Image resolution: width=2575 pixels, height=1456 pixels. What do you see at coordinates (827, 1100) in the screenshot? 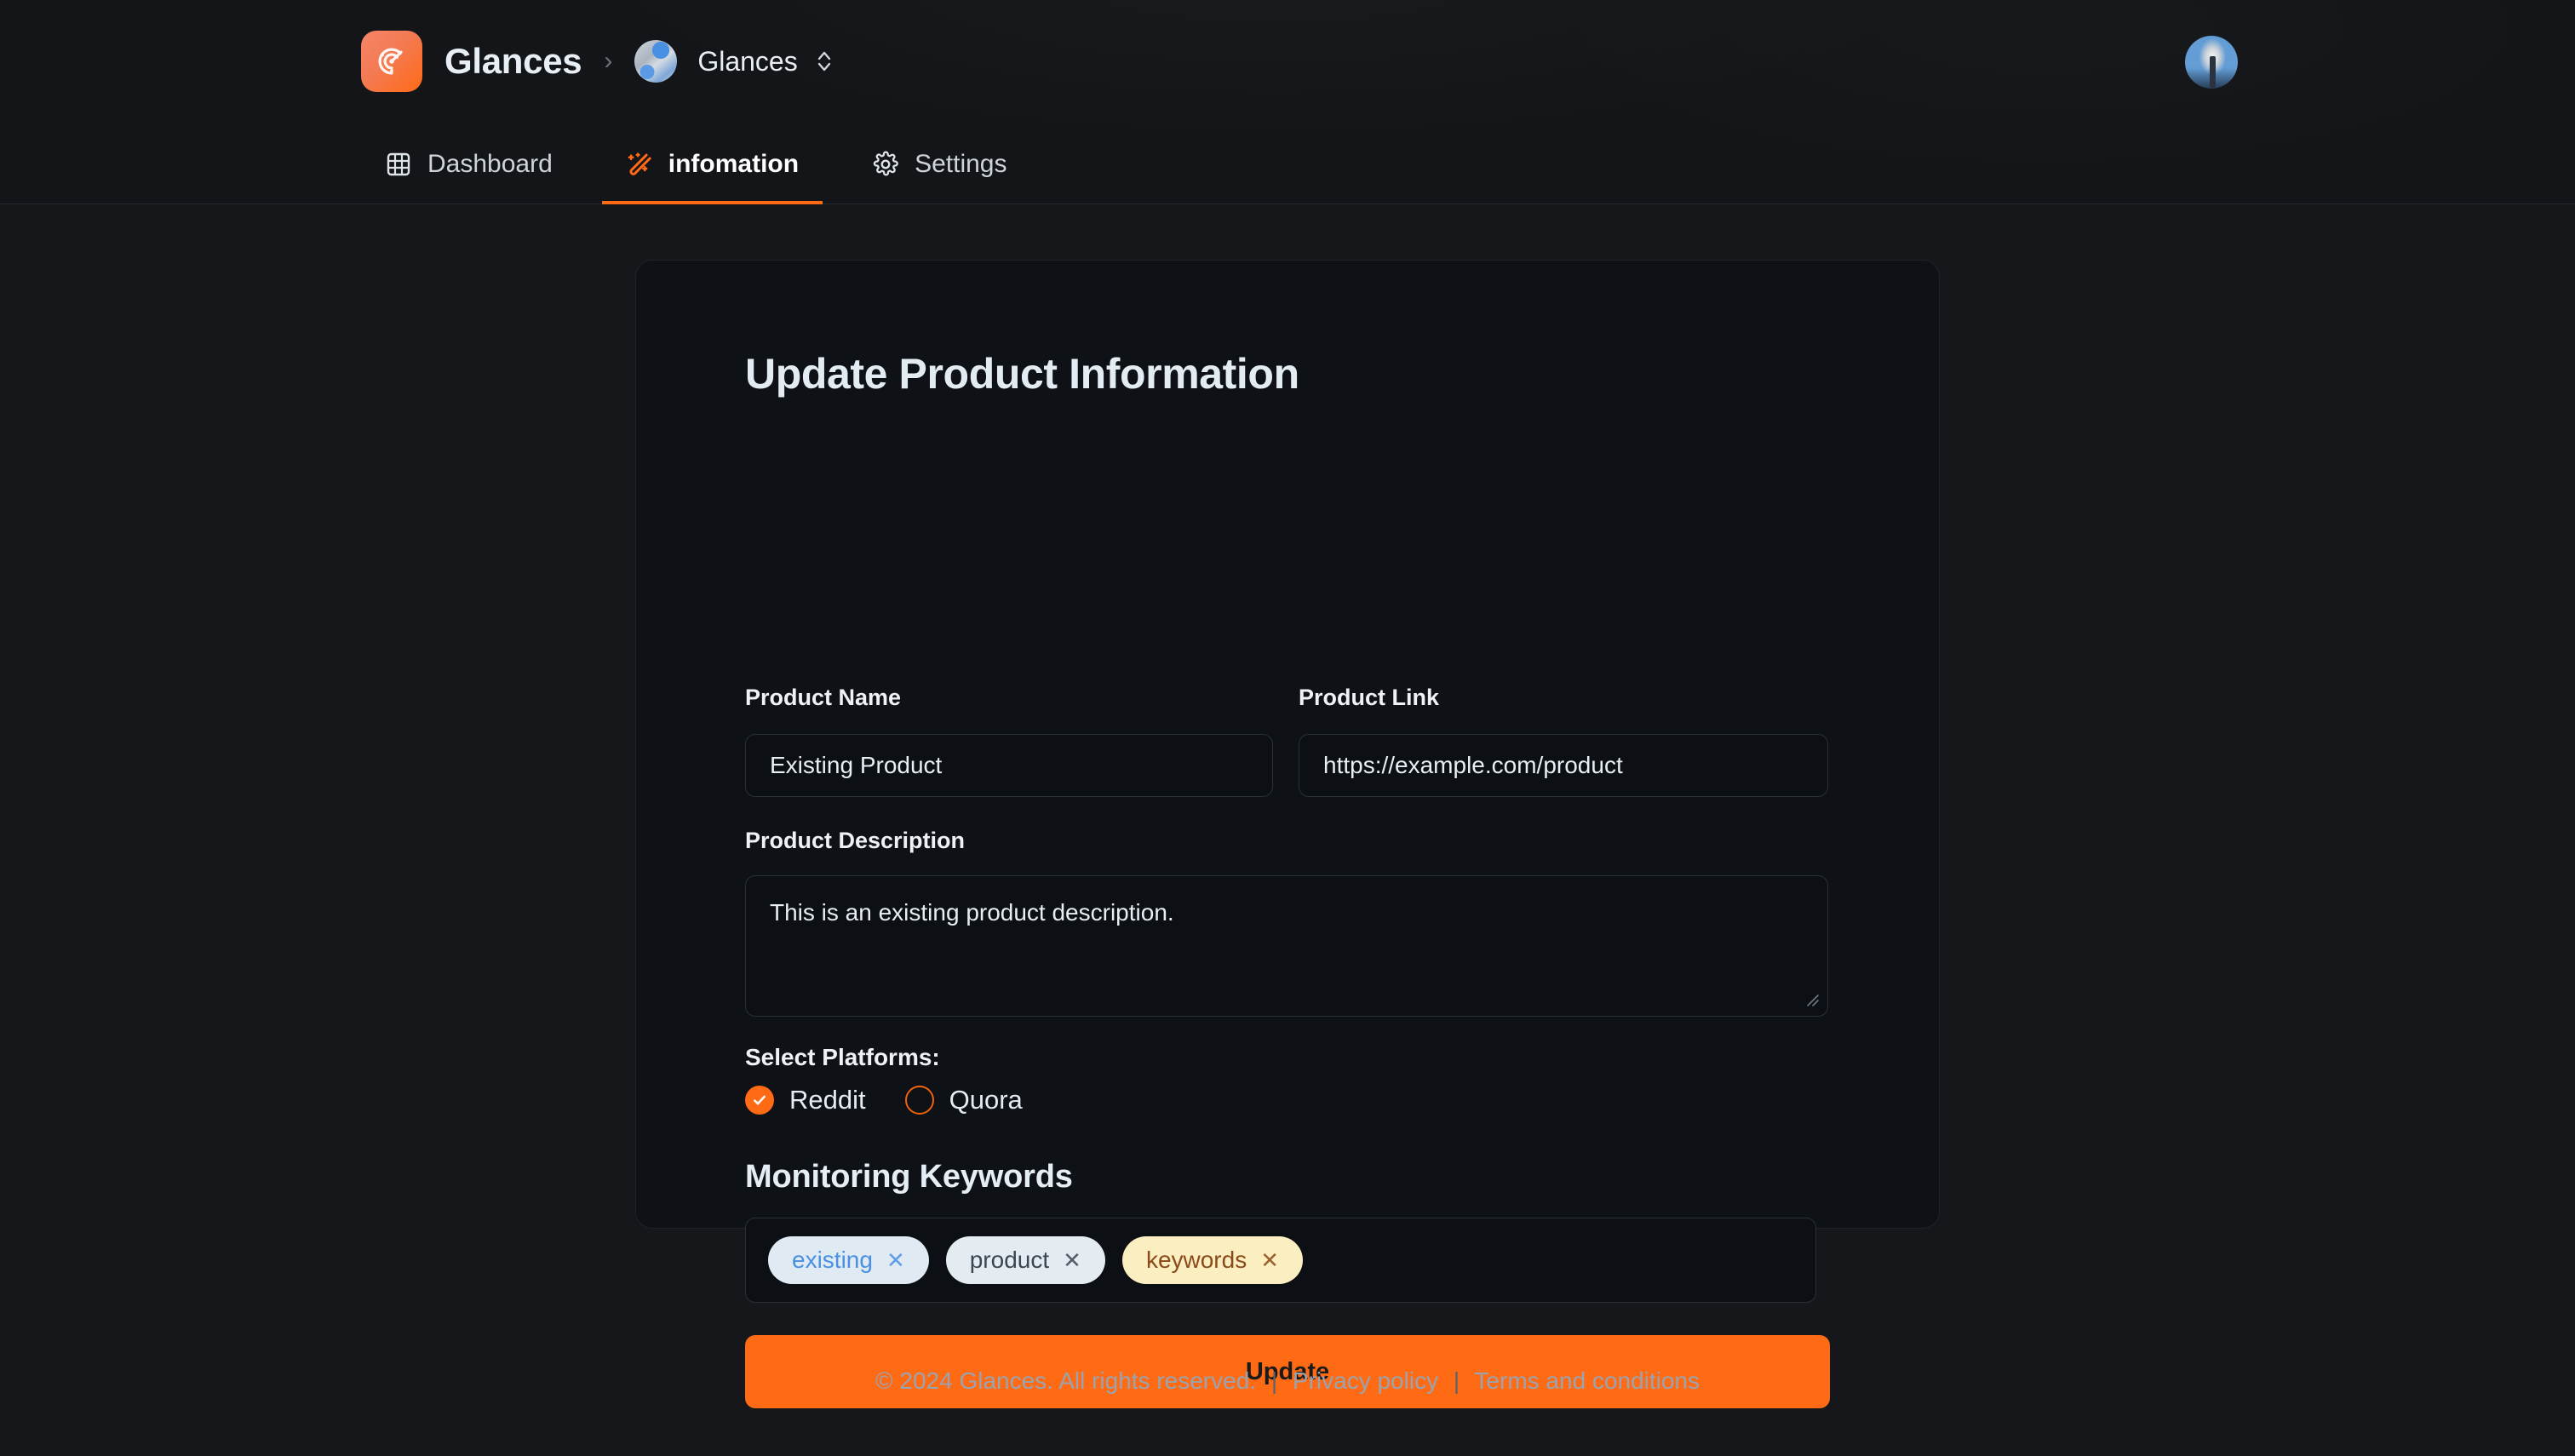
I see `platform-reddit-label: Reddit` at bounding box center [827, 1100].